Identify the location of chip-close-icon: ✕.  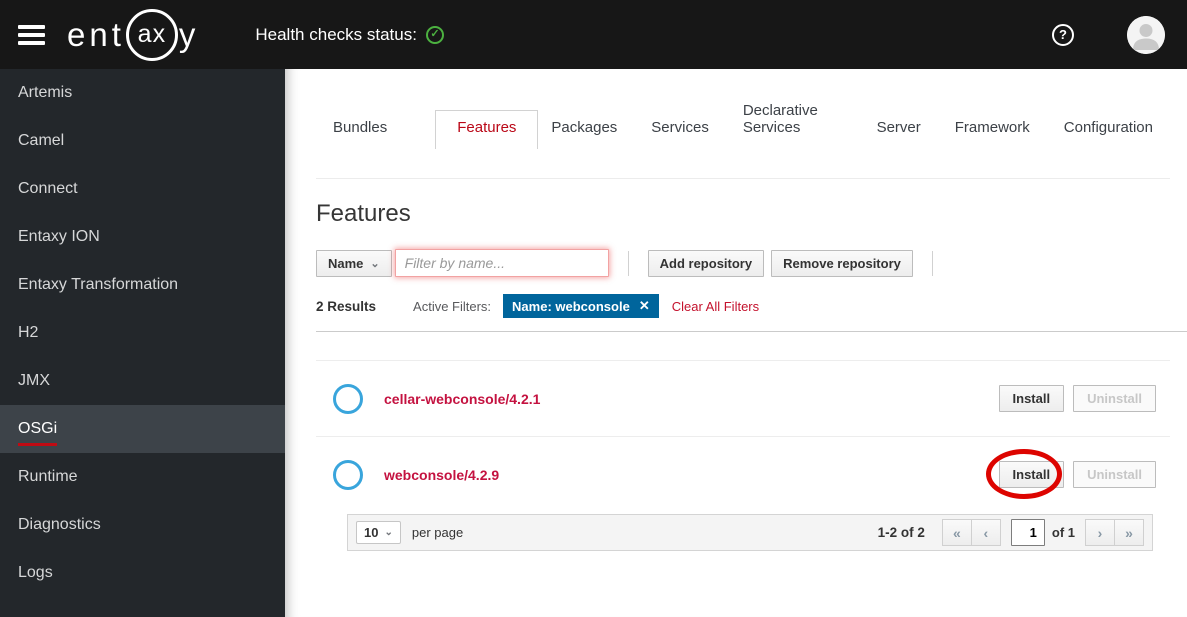
(644, 306).